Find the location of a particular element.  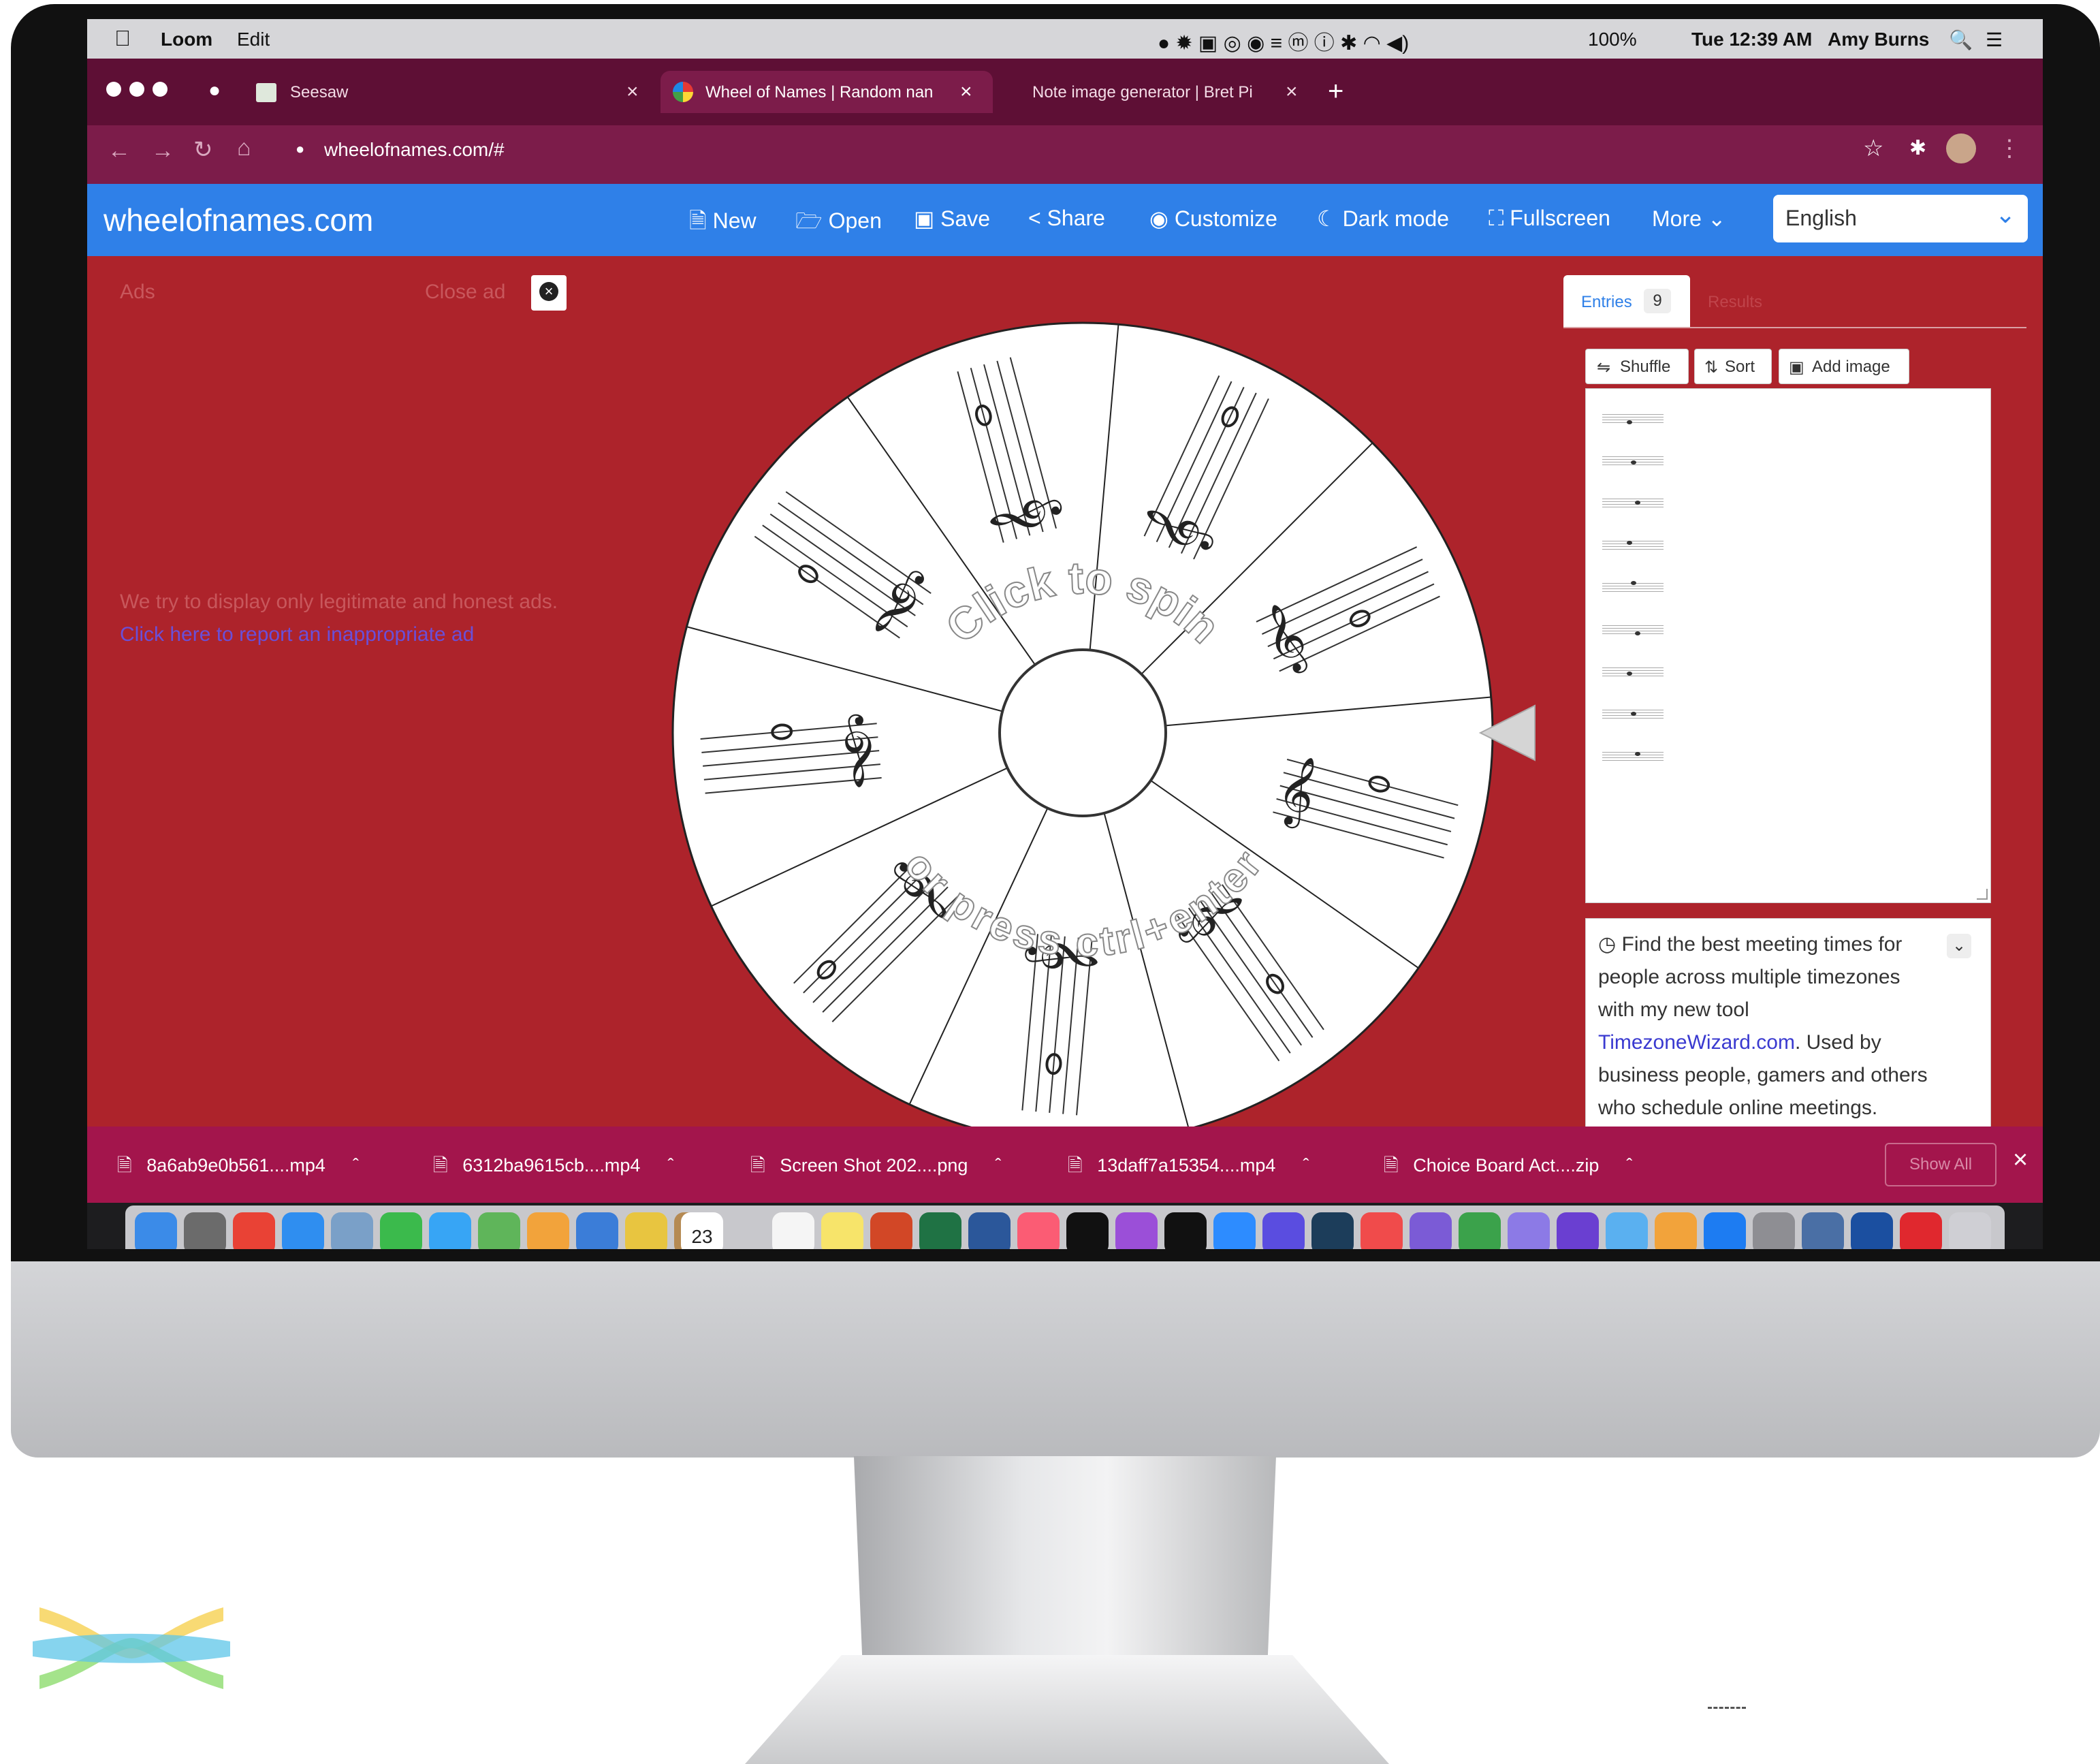

new-button: 🗎 New is located at coordinates (723, 224).